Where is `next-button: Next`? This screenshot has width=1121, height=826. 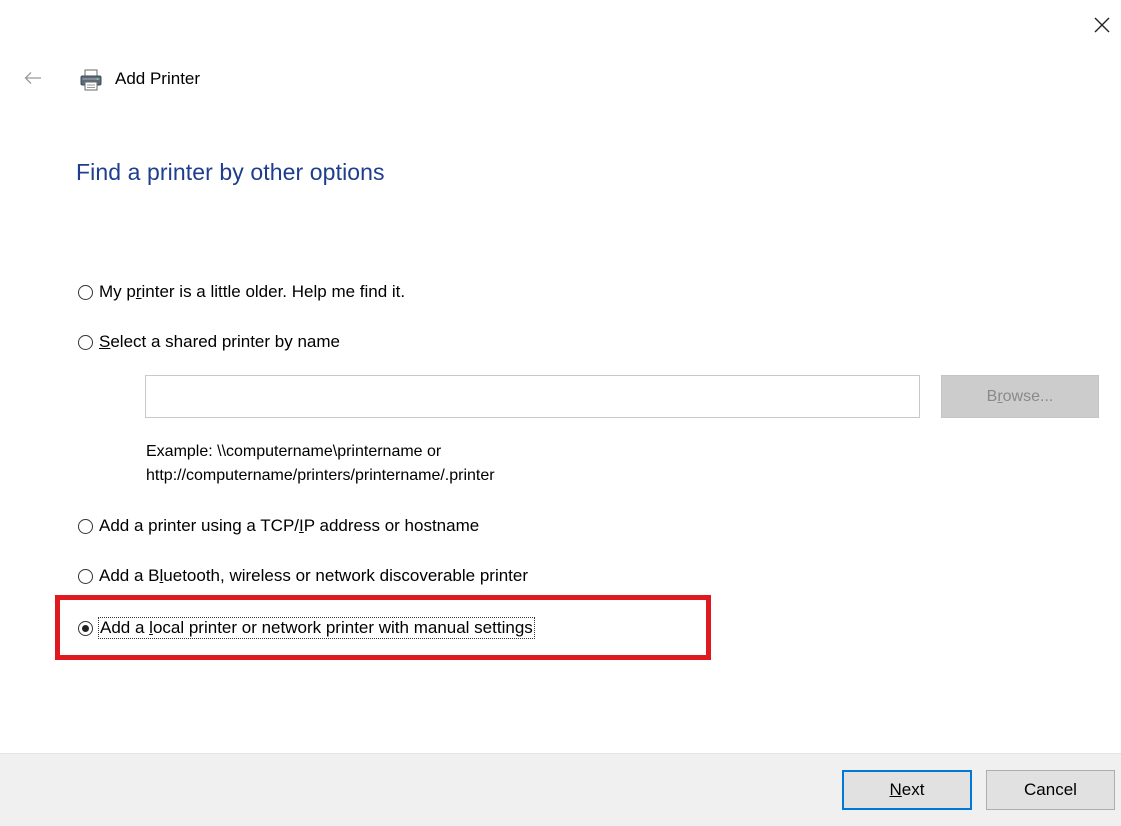 next-button: Next is located at coordinates (907, 790).